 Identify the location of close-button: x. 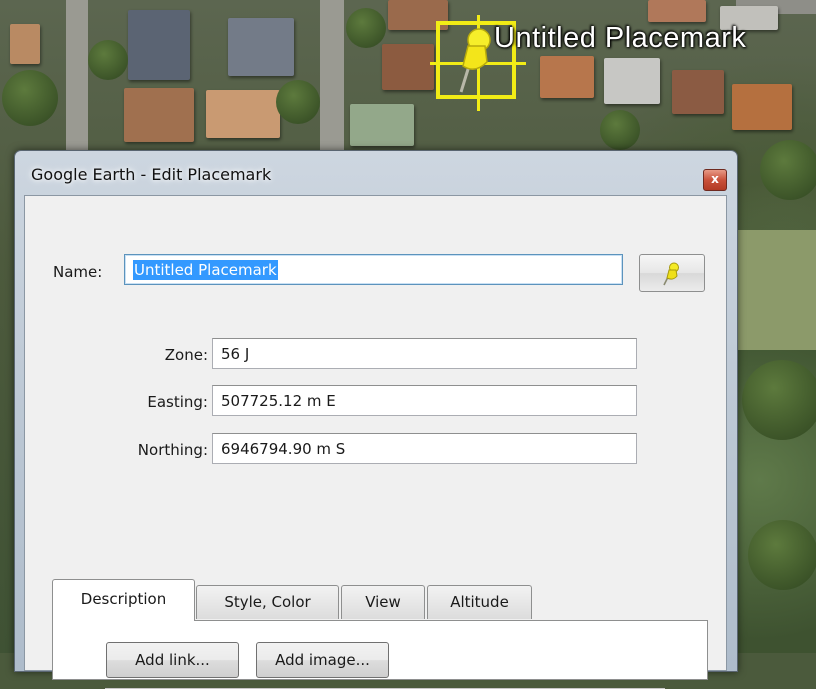
(715, 180).